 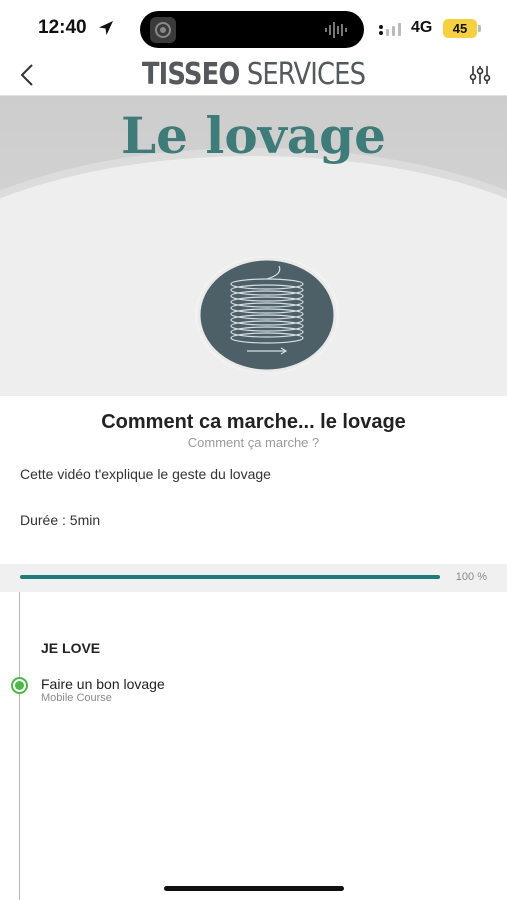 I want to click on progress-fill, so click(x=230, y=577).